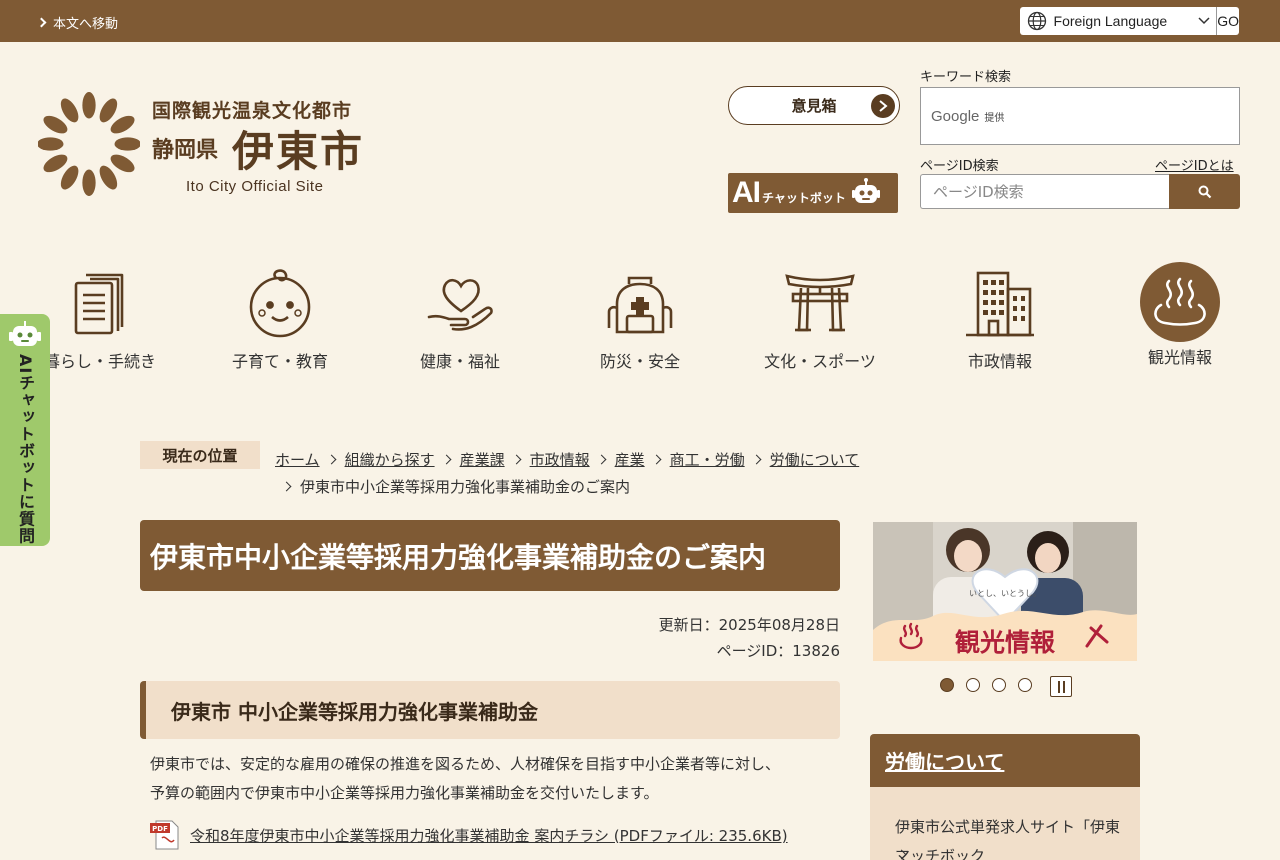 The width and height of the screenshot is (1280, 860). Describe the element at coordinates (490, 555) in the screenshot. I see `page-title: 伊東市中小企業等採用力強化事業補助金のご案内` at that location.